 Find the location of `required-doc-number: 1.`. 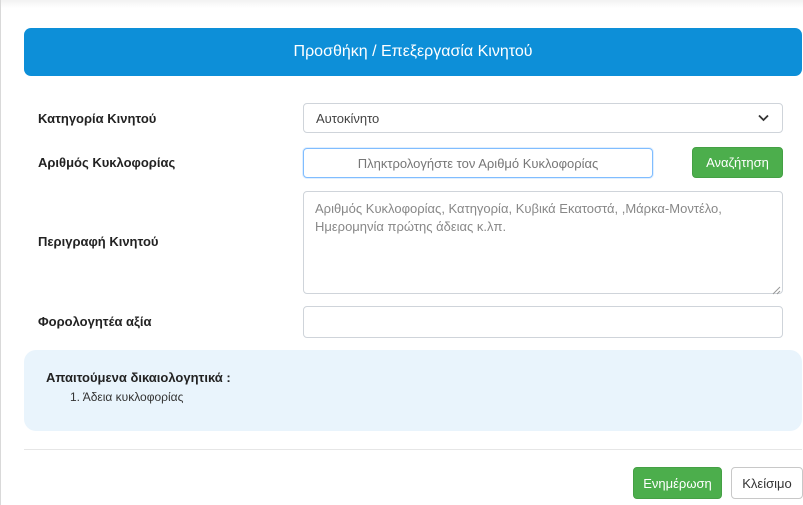

required-doc-number: 1. is located at coordinates (76, 397).